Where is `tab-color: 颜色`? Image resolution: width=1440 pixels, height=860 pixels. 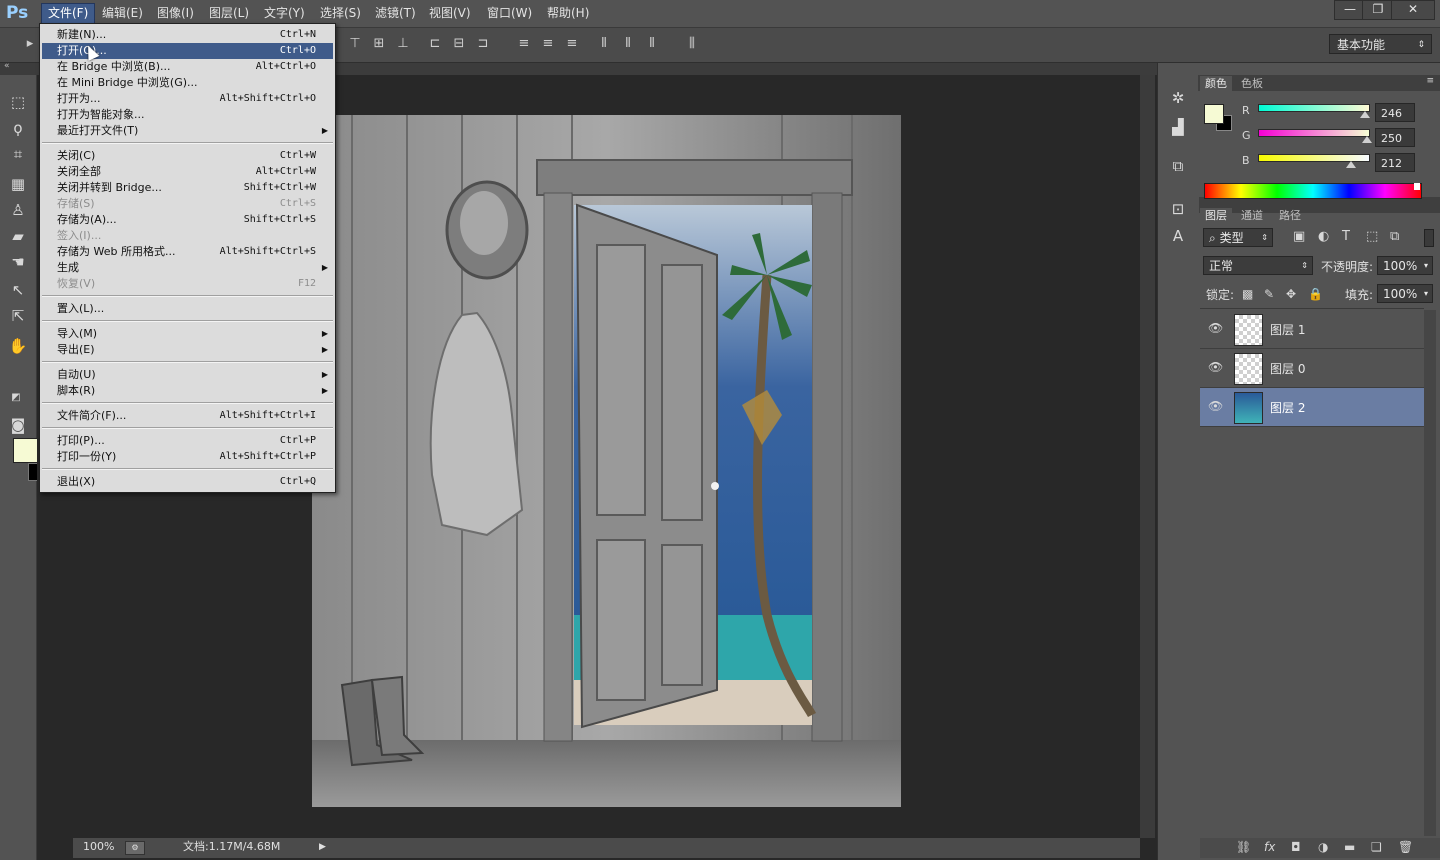
tab-color: 颜色 is located at coordinates (1216, 83).